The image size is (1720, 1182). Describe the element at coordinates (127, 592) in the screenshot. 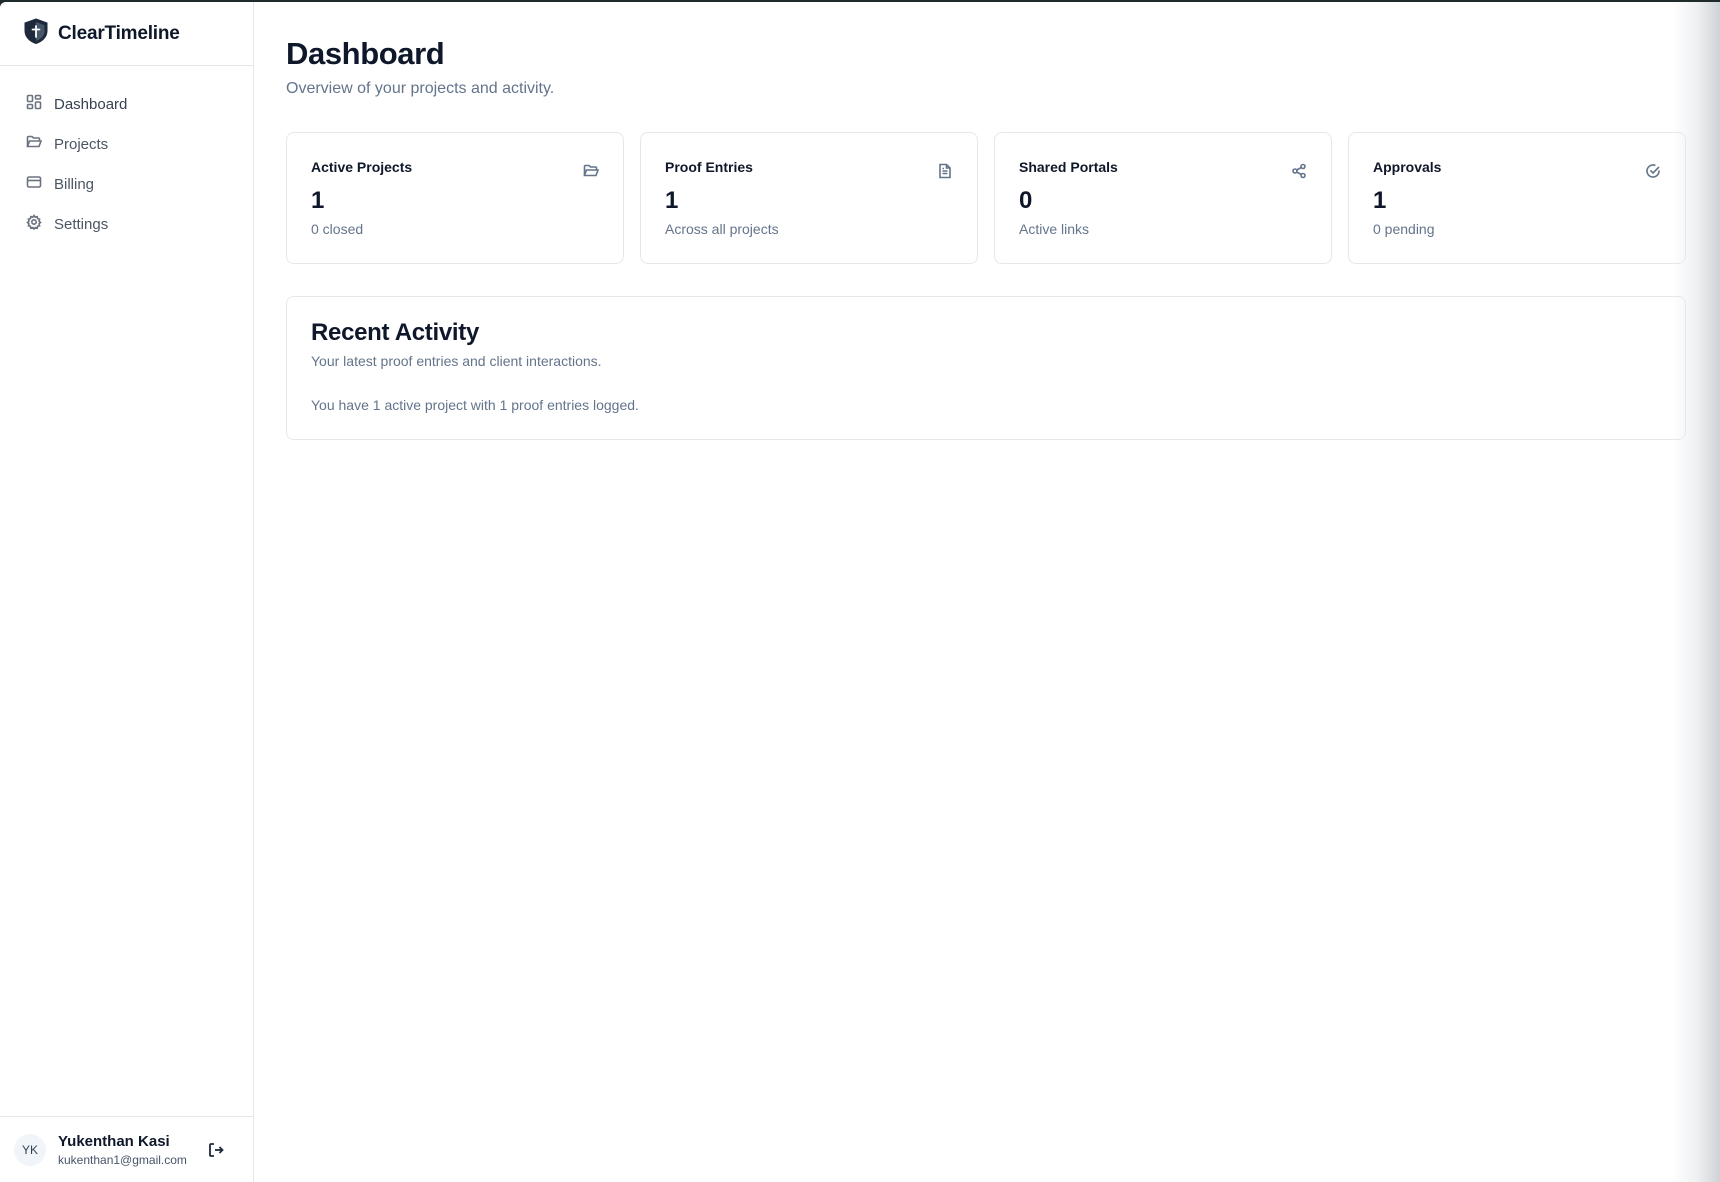

I see `sidebar: ClearTimeline Dashboard Projects Billing` at that location.